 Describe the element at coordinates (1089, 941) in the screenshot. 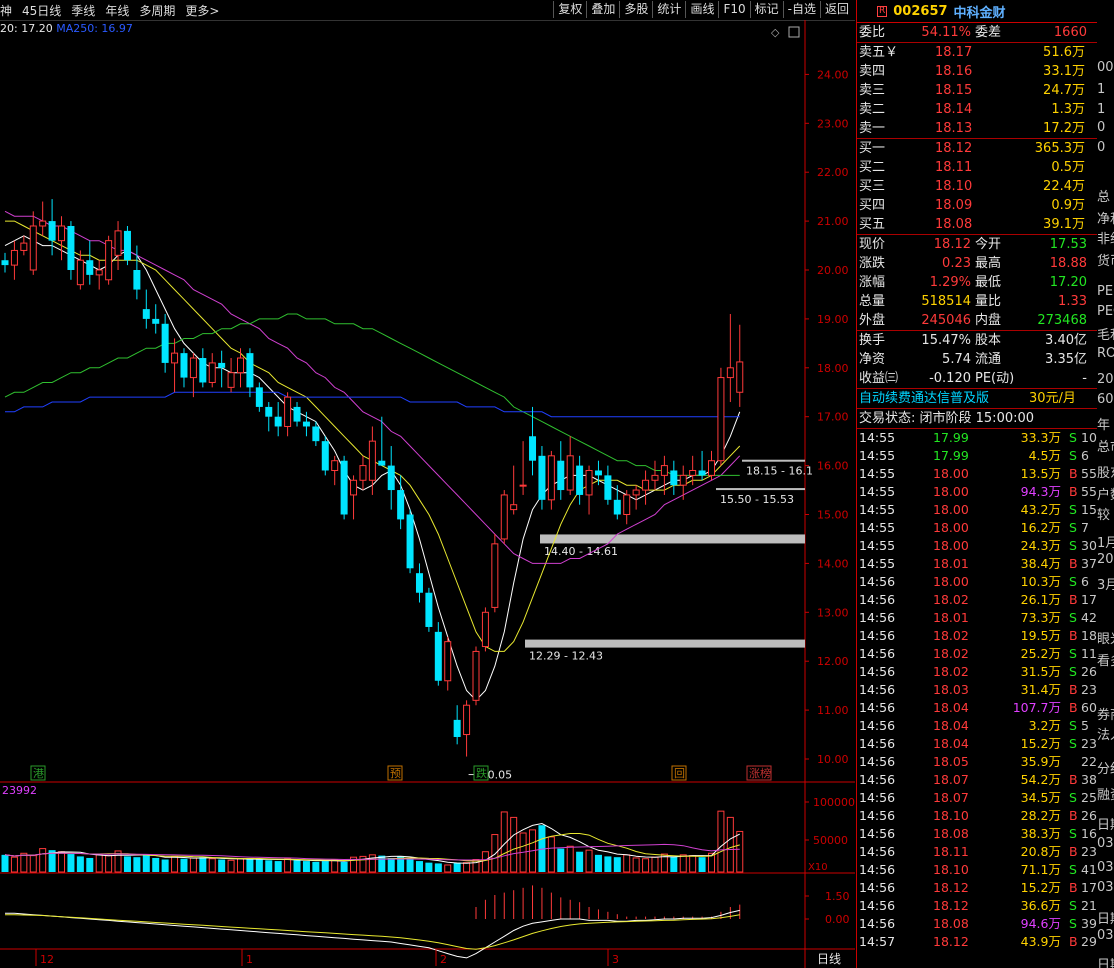

I see `tick-count: 29` at that location.